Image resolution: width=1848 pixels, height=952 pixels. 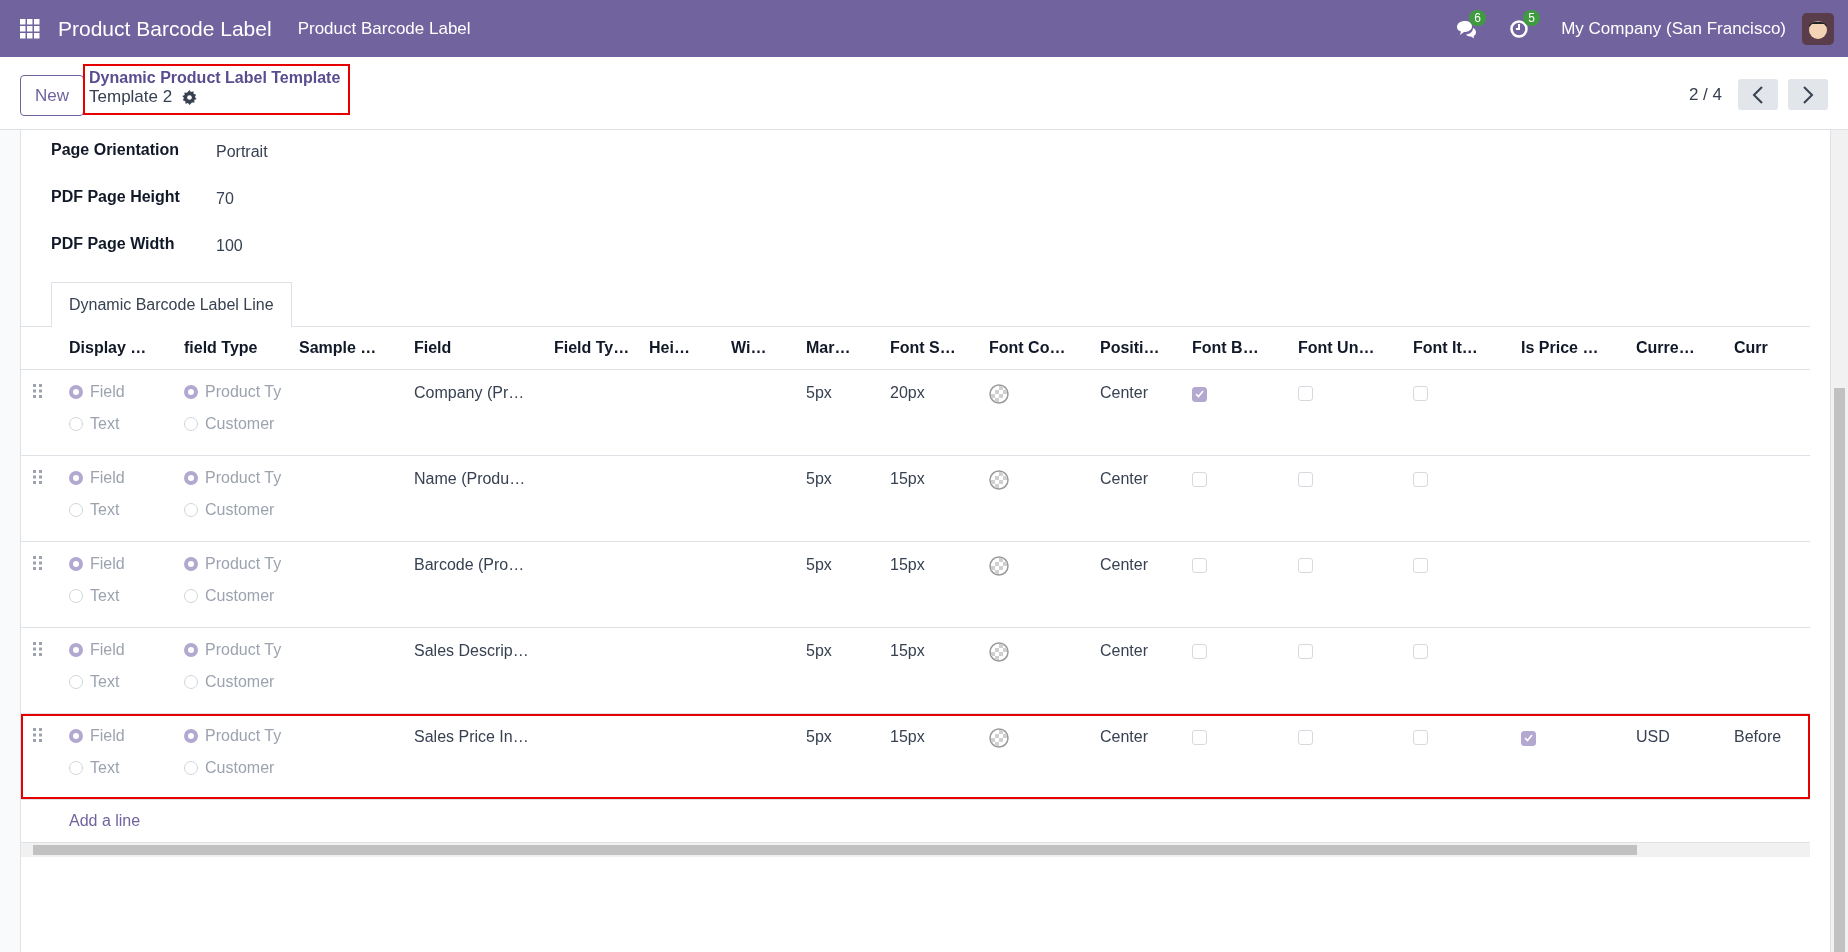 I want to click on settings-icon, so click(x=190, y=97).